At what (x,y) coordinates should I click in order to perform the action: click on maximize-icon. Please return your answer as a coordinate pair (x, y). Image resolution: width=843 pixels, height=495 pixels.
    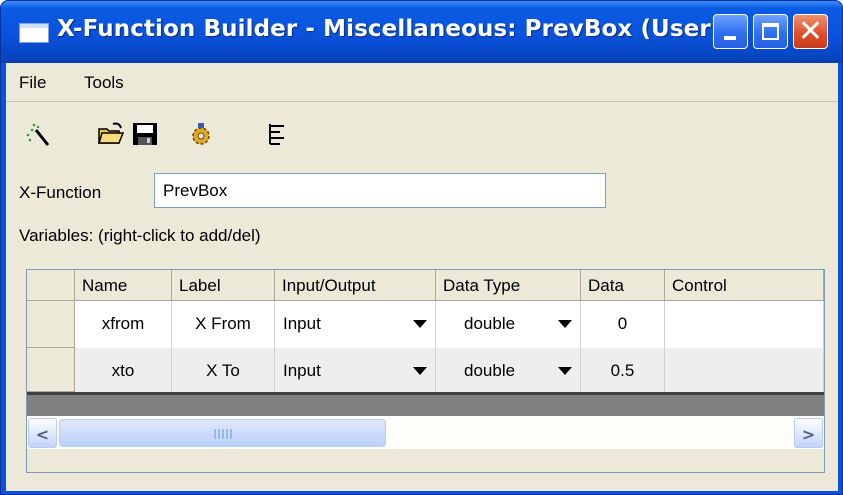
    Looking at the image, I should click on (770, 31).